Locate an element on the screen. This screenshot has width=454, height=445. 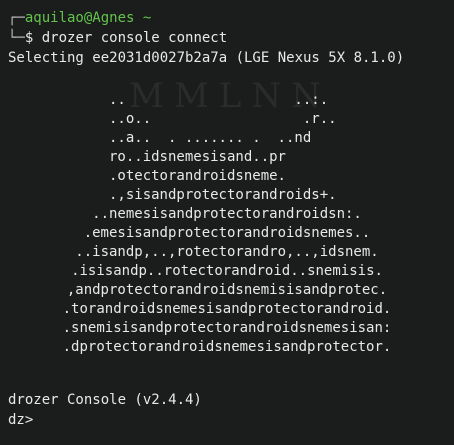
ascii-art-line: .torandroidsnemesisandprotectorandroid. is located at coordinates (227, 309).